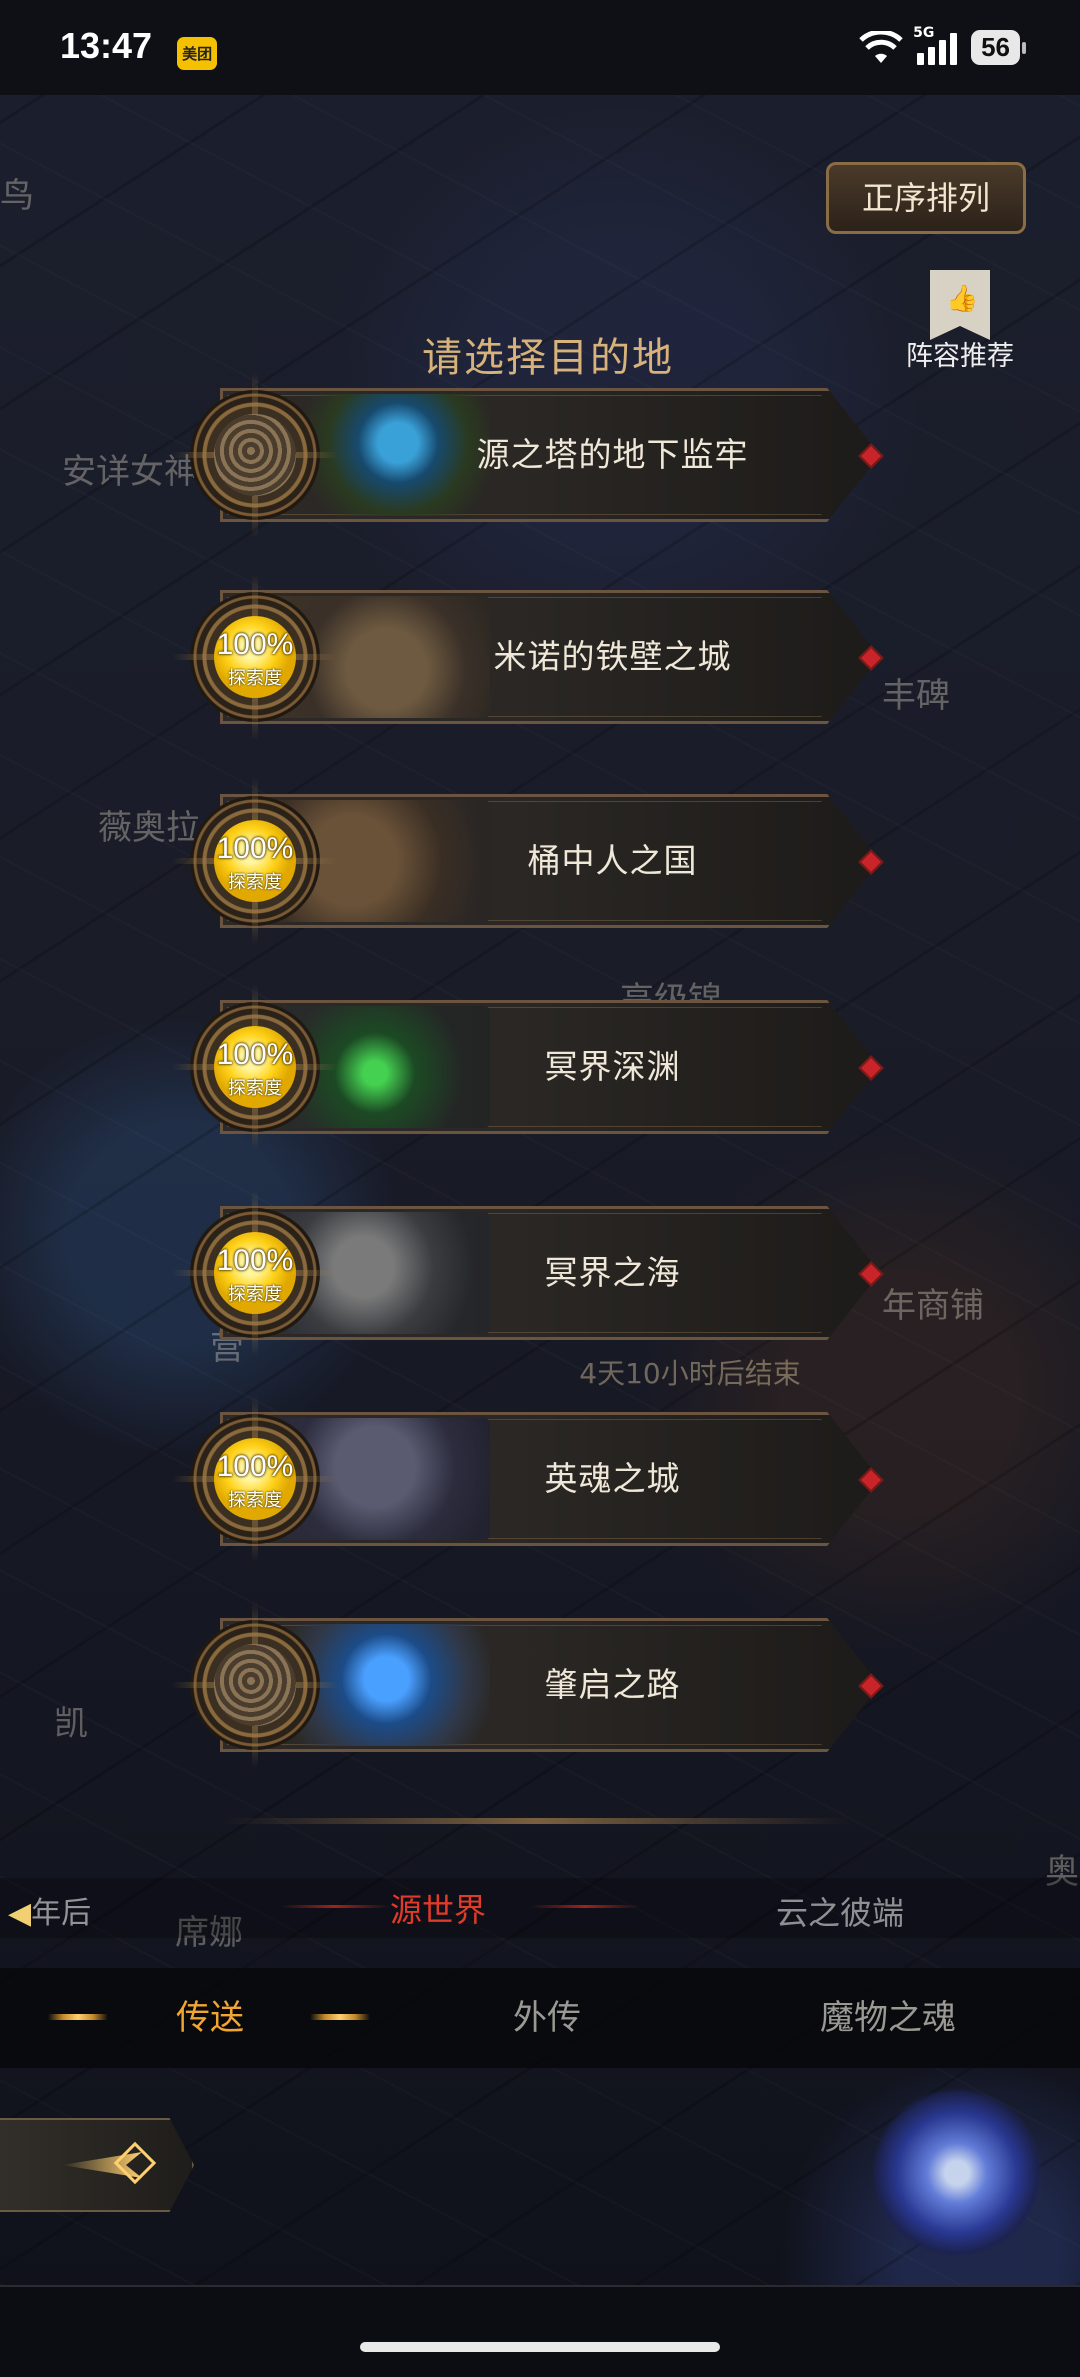 Image resolution: width=1080 pixels, height=2377 pixels. I want to click on page-title: 请选择目的地, so click(548, 358).